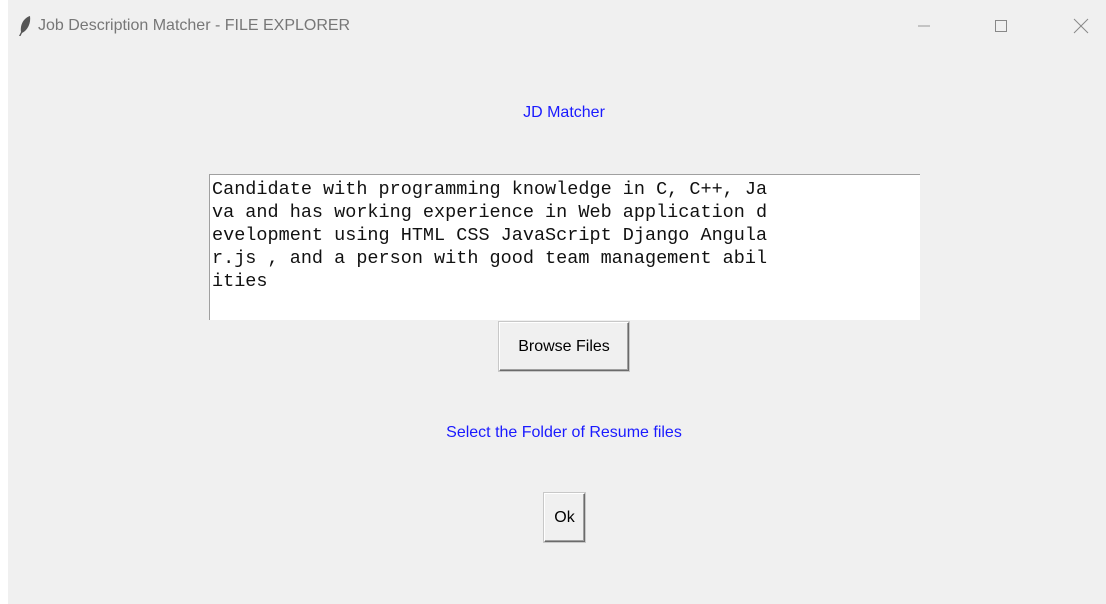 The height and width of the screenshot is (604, 1106). I want to click on close-button, so click(1079, 26).